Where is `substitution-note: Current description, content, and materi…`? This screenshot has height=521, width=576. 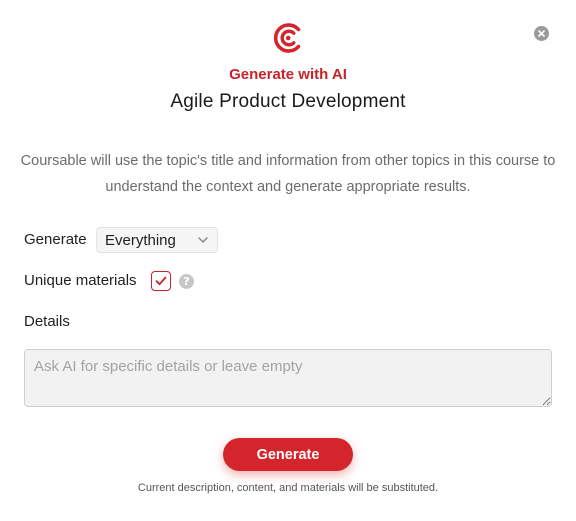 substitution-note: Current description, content, and materi… is located at coordinates (288, 488).